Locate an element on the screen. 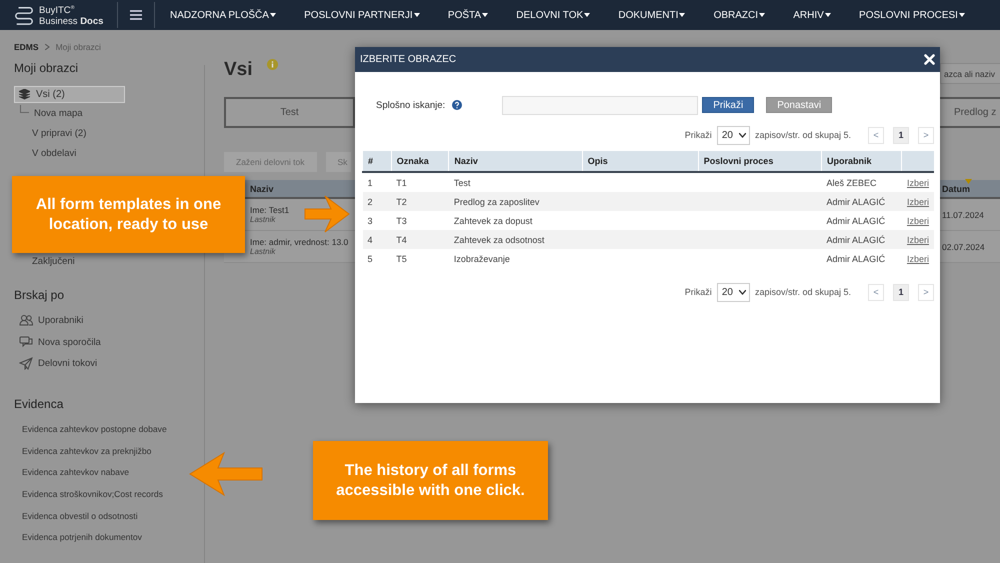 This screenshot has height=563, width=1000. table-cell: T2 is located at coordinates (401, 201).